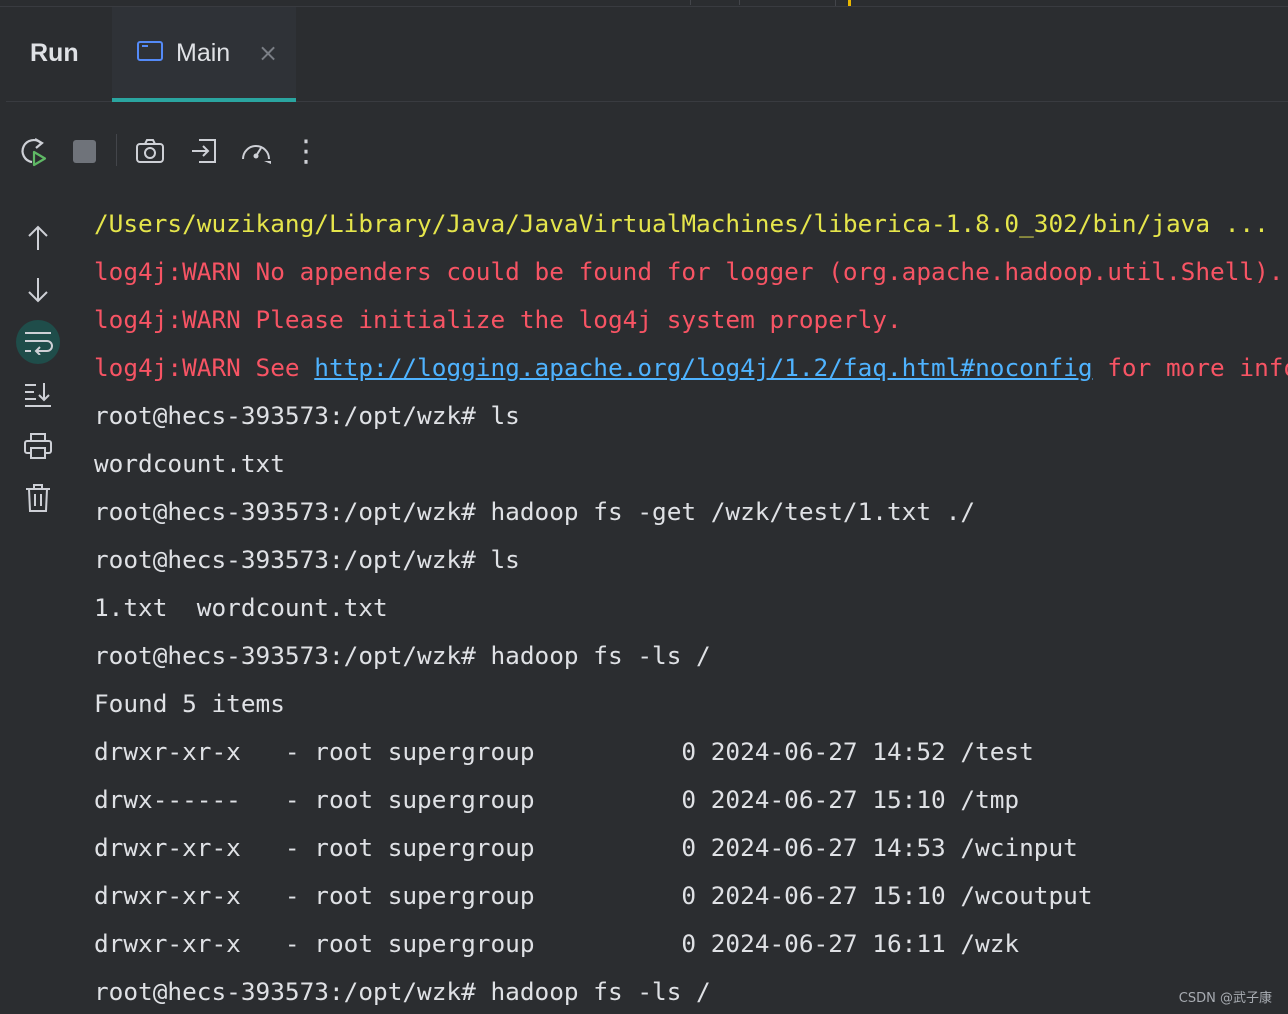  What do you see at coordinates (849, 3) in the screenshot?
I see `top-caret-marker` at bounding box center [849, 3].